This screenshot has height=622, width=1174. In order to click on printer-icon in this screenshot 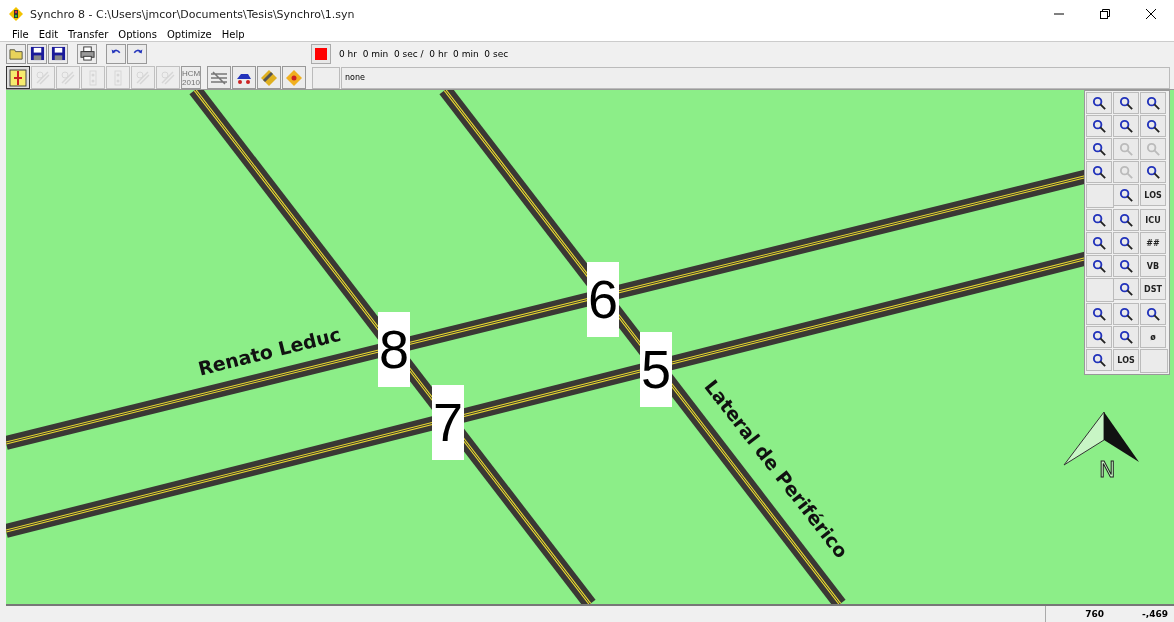, I will do `click(87, 53)`.